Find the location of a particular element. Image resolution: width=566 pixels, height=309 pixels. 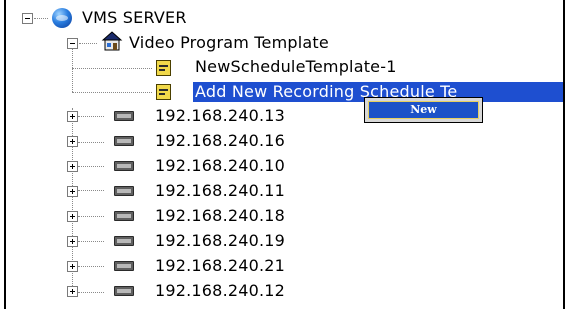

globe-icon is located at coordinates (62, 18).